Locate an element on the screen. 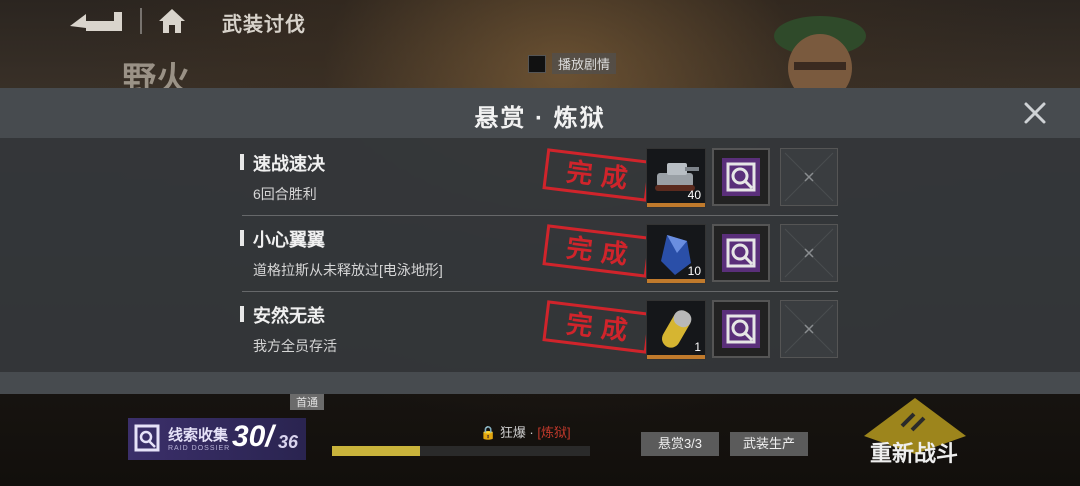 This screenshot has height=486, width=1080. story-toggle-label: 播放剧情 is located at coordinates (584, 63).